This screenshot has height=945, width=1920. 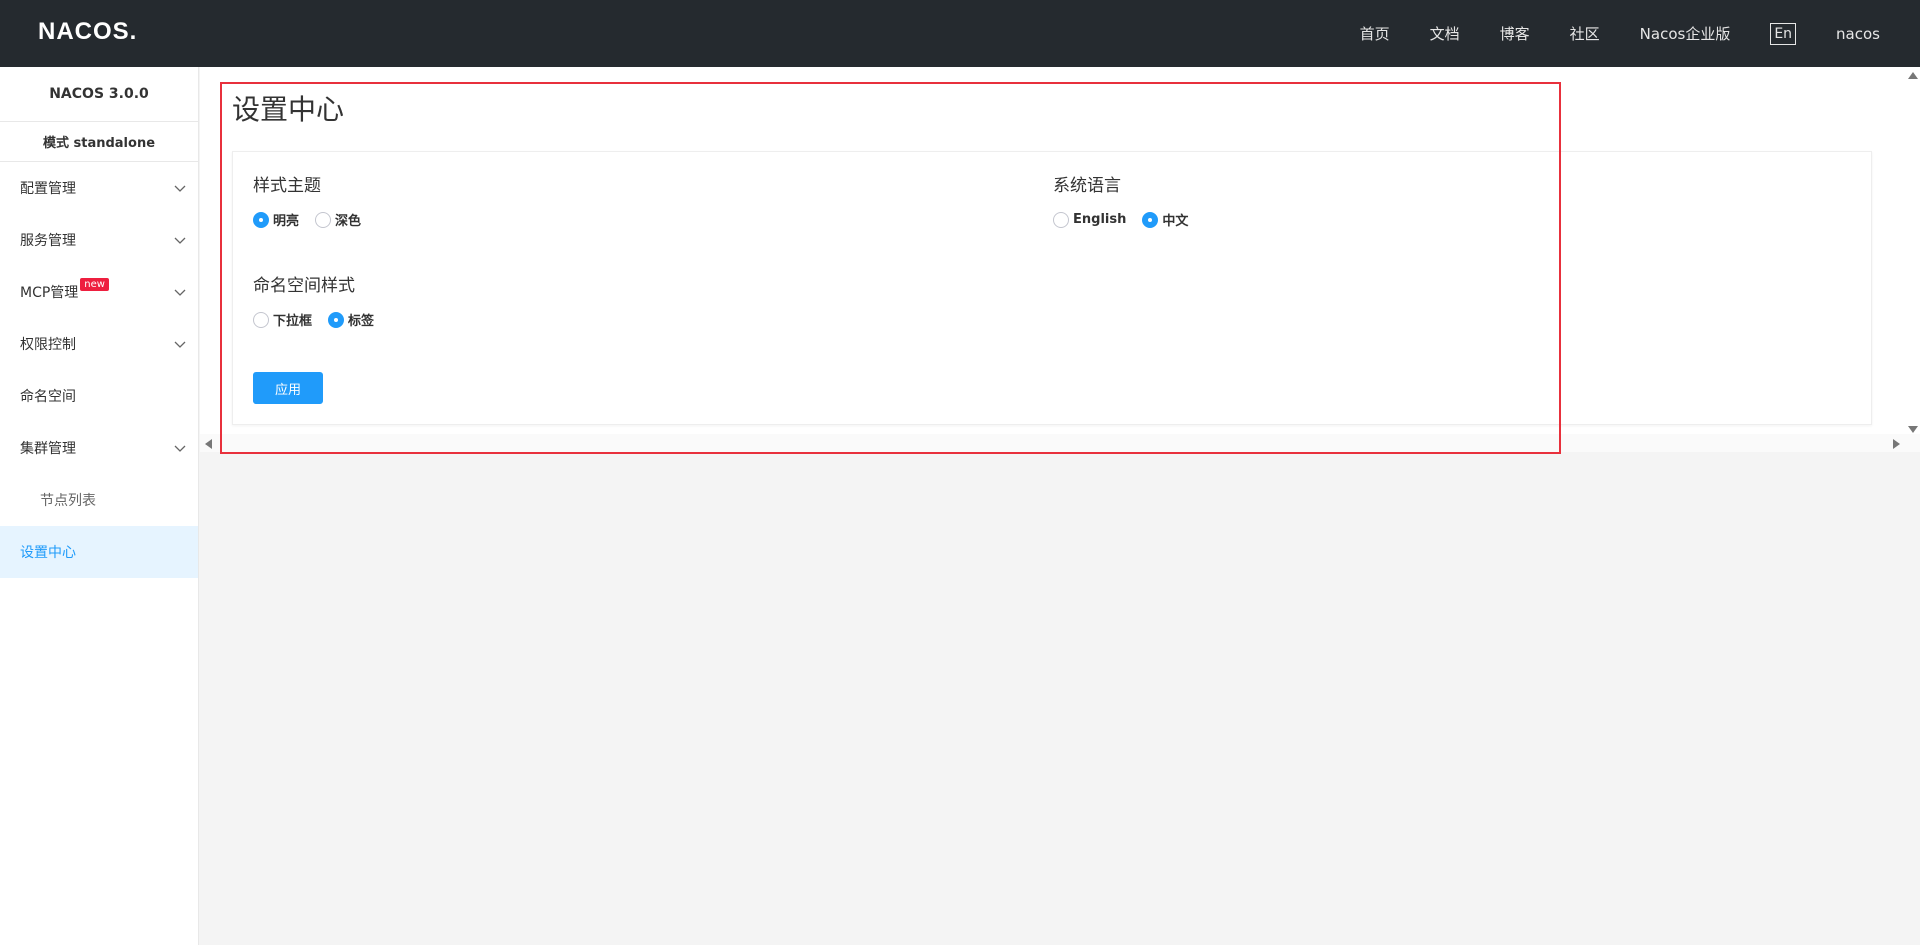 What do you see at coordinates (348, 221) in the screenshot?
I see `radio-label: 深色` at bounding box center [348, 221].